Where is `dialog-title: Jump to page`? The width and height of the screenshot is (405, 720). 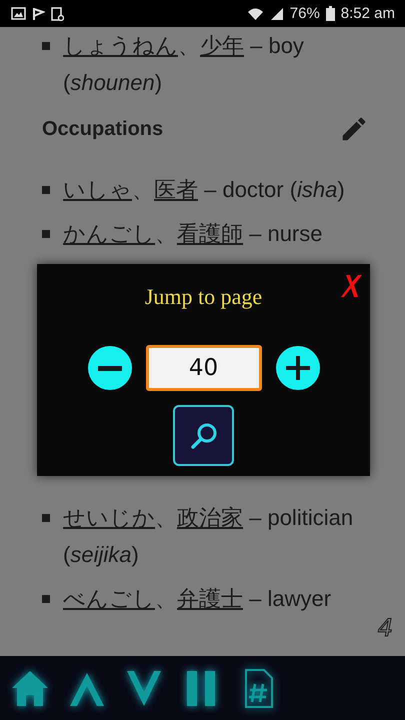 dialog-title: Jump to page is located at coordinates (203, 297).